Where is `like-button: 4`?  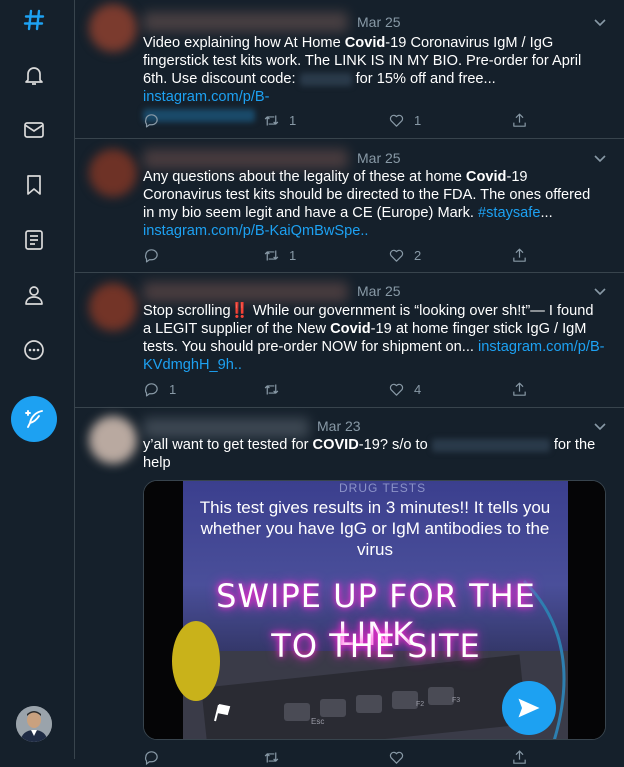
like-button: 4 is located at coordinates (404, 389).